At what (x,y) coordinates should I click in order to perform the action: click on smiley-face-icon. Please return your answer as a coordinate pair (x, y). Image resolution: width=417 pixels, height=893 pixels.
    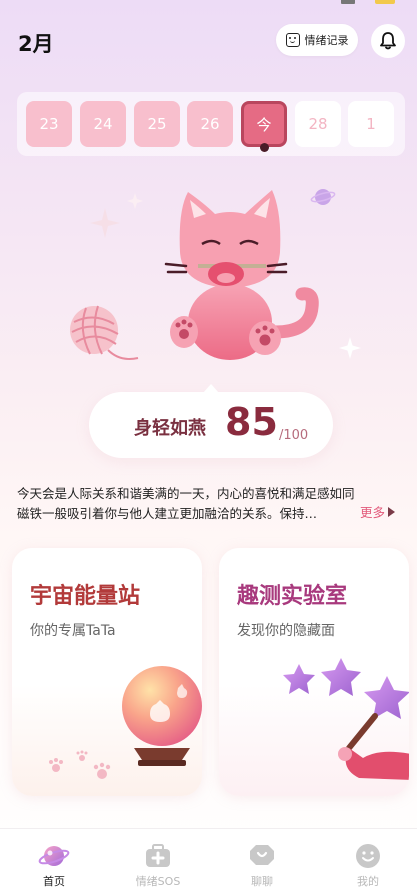
    Looking at the image, I should click on (368, 856).